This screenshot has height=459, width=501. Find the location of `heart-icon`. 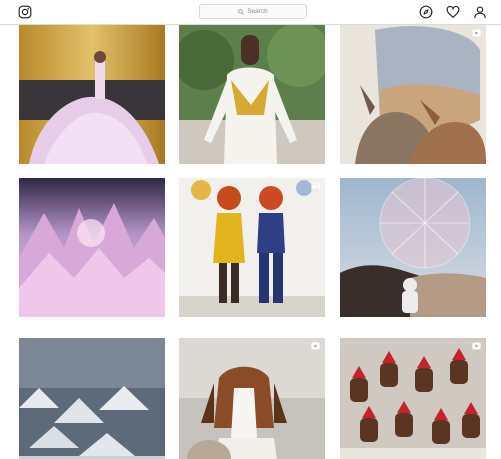

heart-icon is located at coordinates (453, 12).